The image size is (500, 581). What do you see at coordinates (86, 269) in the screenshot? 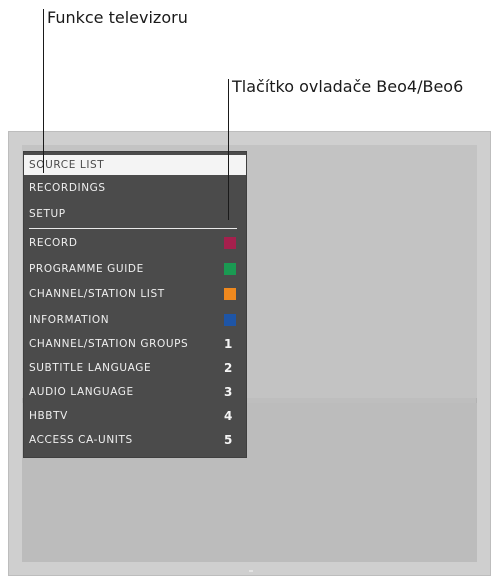
I see `menu-item-label: PROGRAMME GUIDE` at bounding box center [86, 269].